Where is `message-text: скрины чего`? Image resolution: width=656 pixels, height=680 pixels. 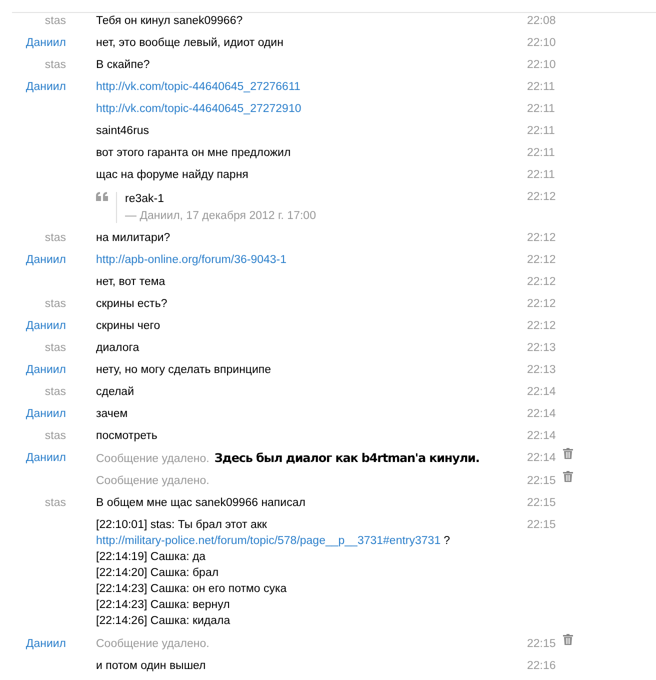 message-text: скрины чего is located at coordinates (128, 326).